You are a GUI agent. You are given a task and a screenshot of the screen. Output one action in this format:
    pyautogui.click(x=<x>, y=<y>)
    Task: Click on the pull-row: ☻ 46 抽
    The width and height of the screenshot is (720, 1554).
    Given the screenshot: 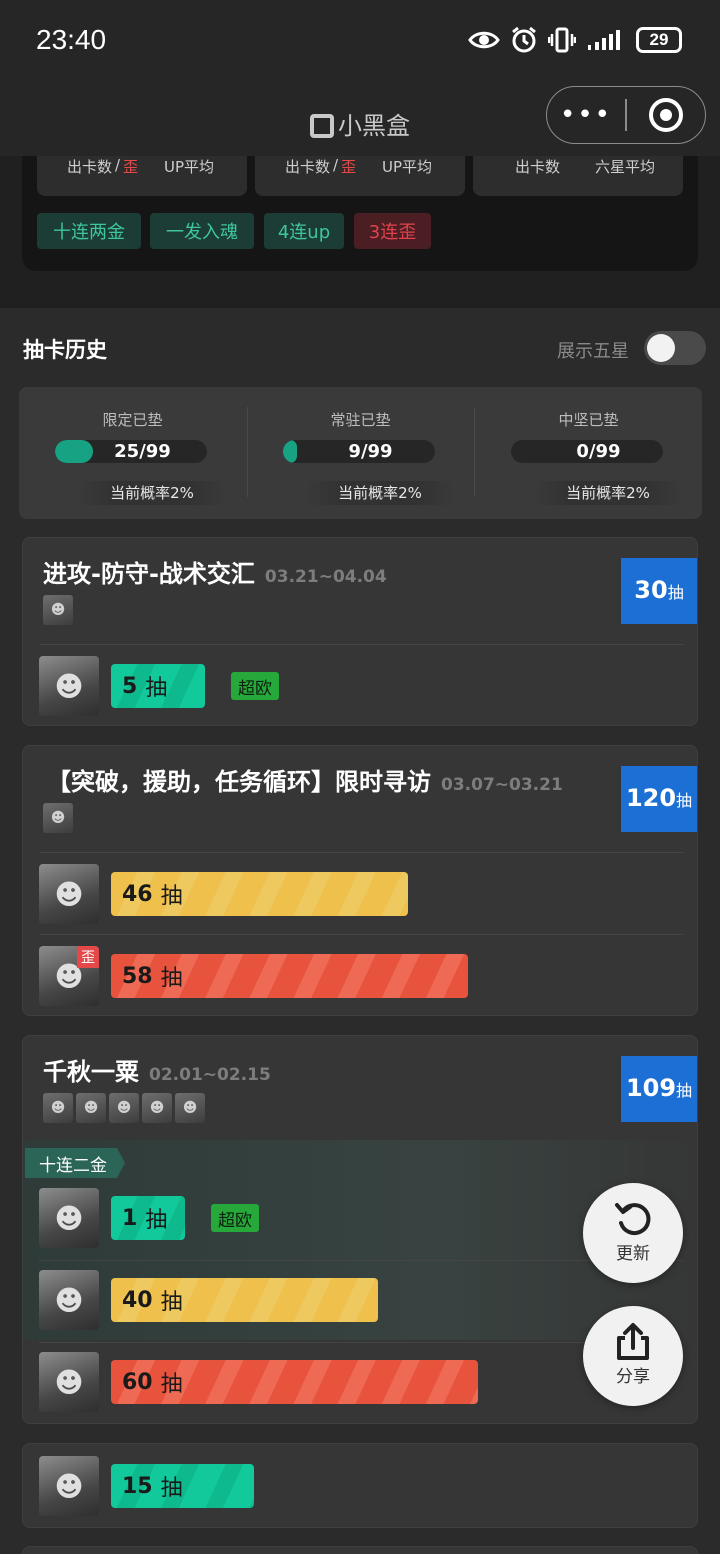 What is the action you would take?
    pyautogui.click(x=361, y=894)
    